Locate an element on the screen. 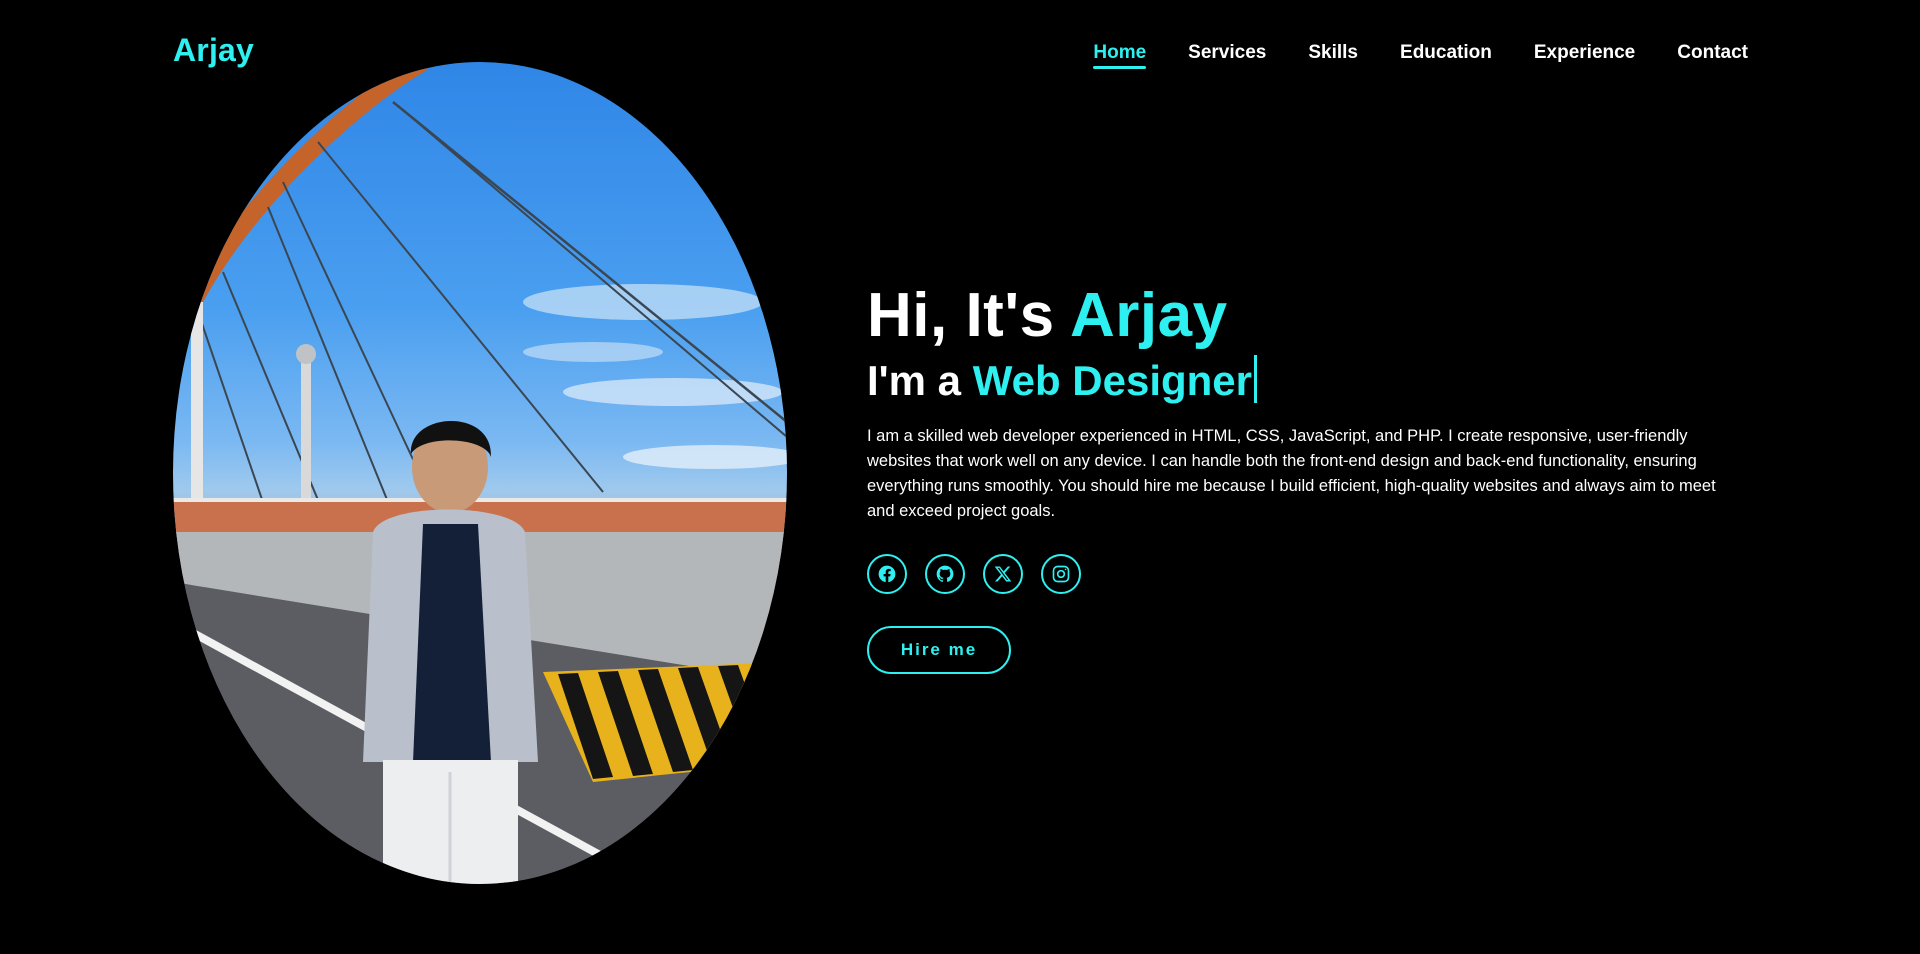  github-link is located at coordinates (945, 574).